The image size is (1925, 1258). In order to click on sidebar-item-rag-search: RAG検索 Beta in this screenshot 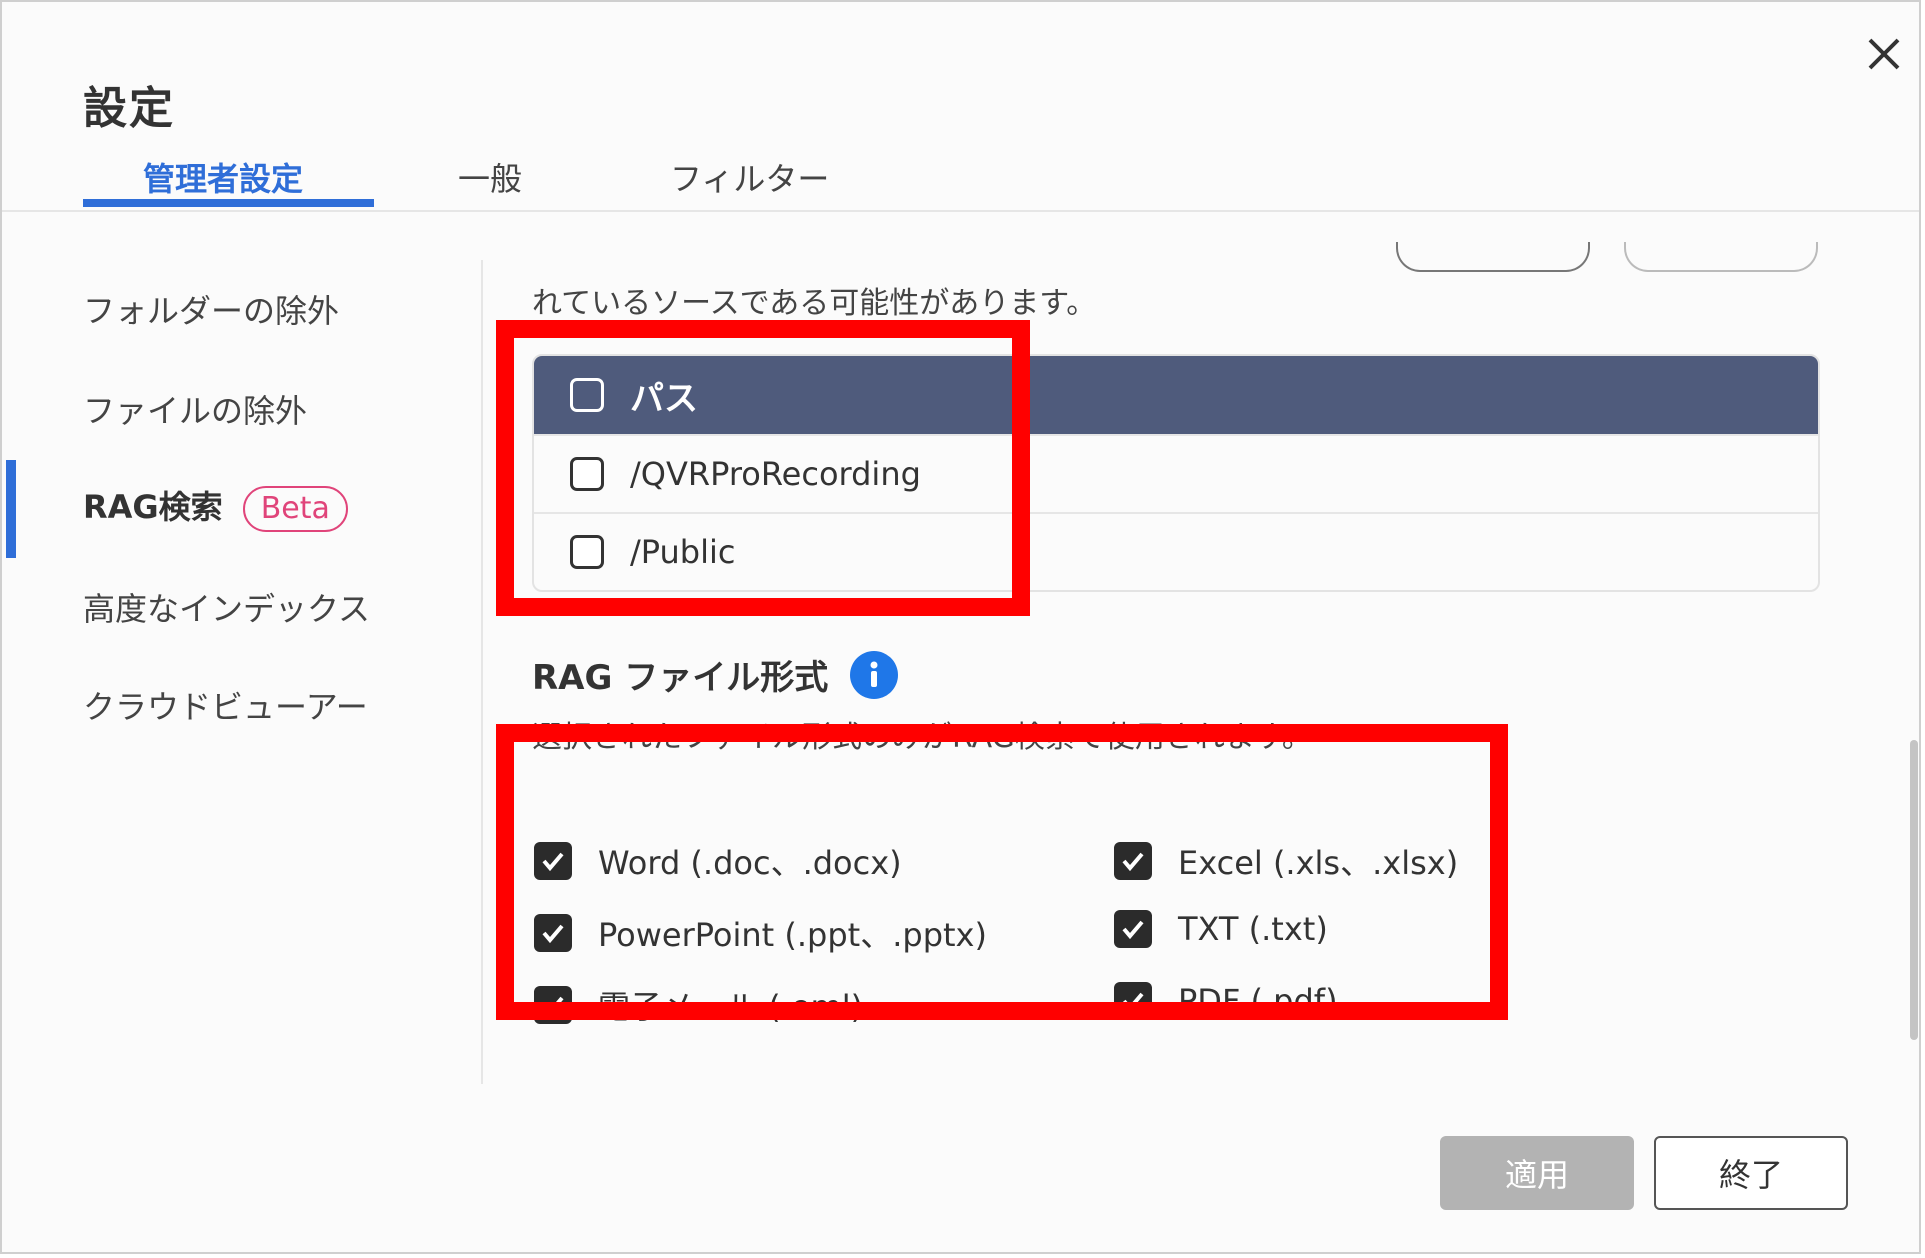, I will do `click(215, 507)`.